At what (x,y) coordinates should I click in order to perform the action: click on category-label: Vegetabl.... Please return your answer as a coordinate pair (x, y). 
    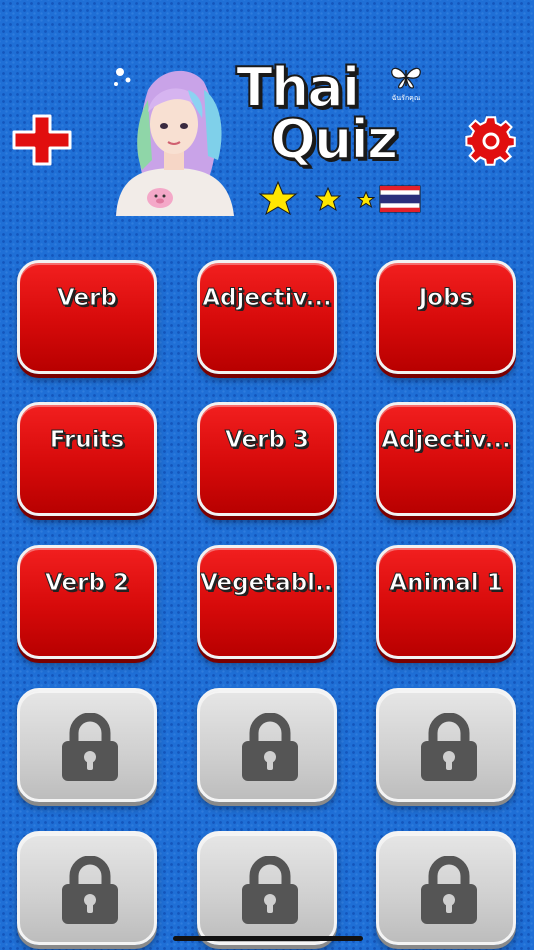
    Looking at the image, I should click on (267, 583).